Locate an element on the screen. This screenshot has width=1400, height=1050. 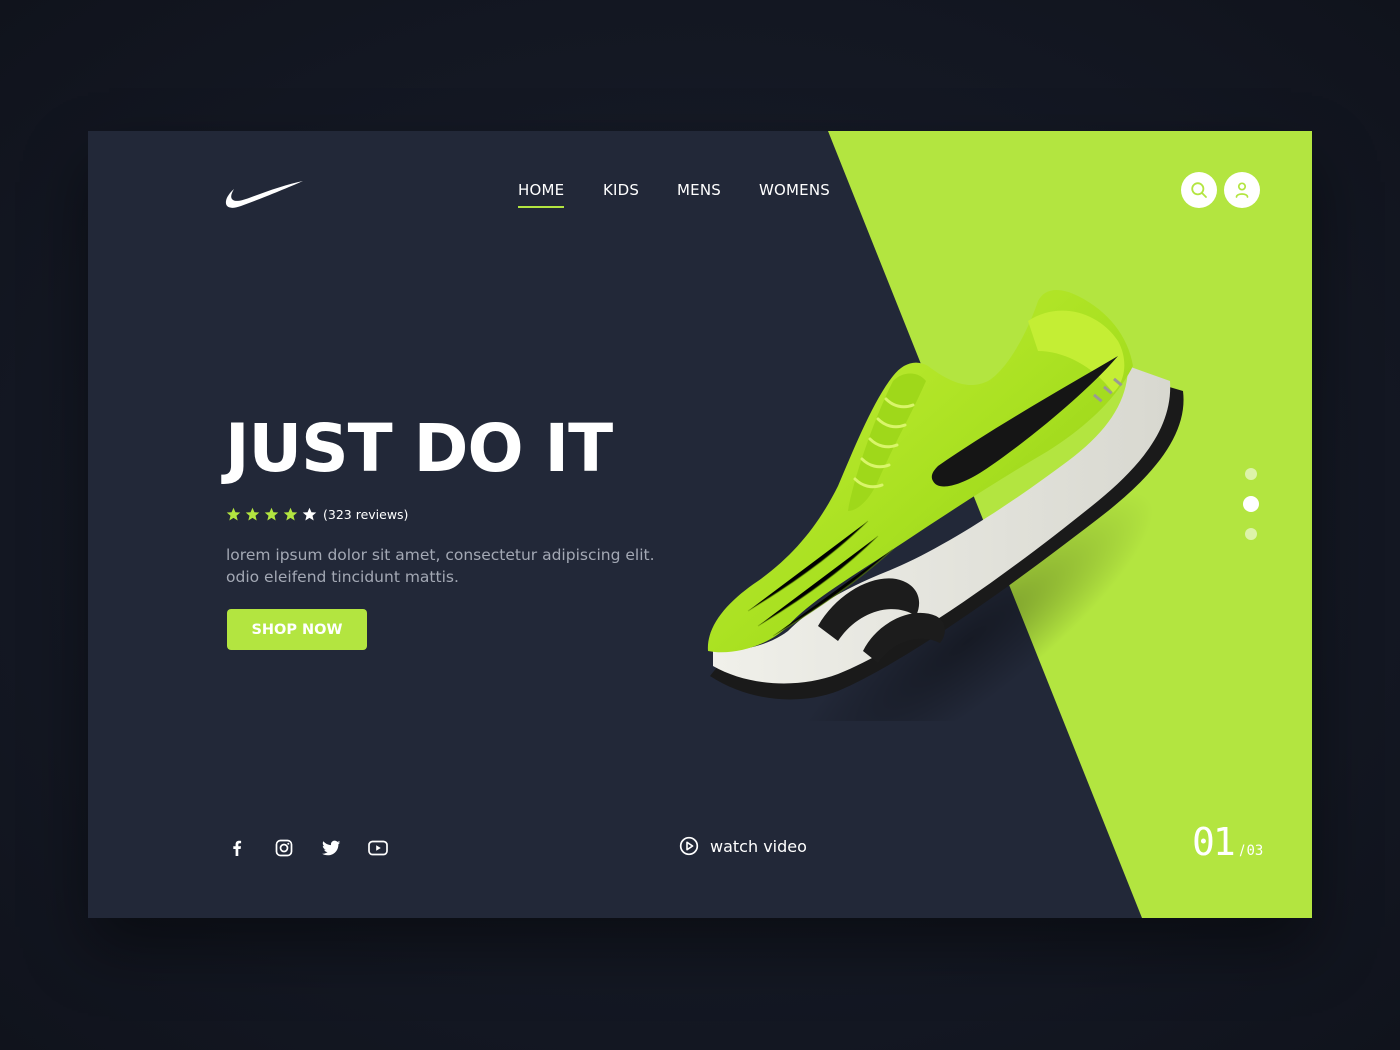
twitter-icon is located at coordinates (330, 847).